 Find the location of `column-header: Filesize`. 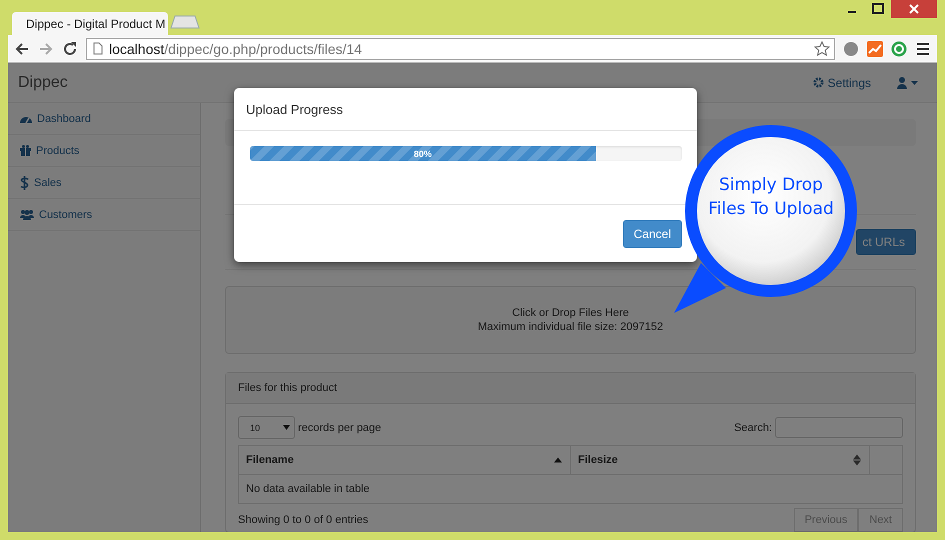

column-header: Filesize is located at coordinates (720, 460).